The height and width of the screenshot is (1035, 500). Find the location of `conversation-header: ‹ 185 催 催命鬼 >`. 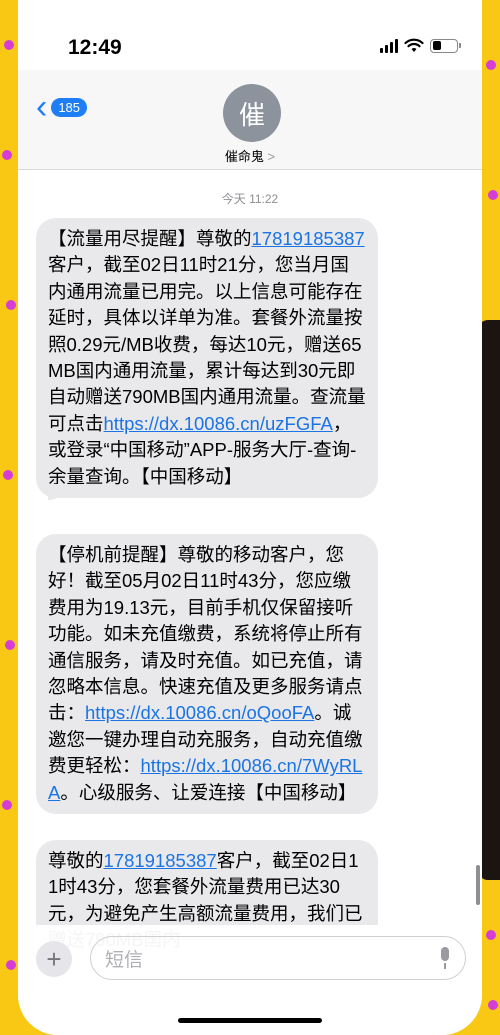

conversation-header: ‹ 185 催 催命鬼 > is located at coordinates (250, 120).